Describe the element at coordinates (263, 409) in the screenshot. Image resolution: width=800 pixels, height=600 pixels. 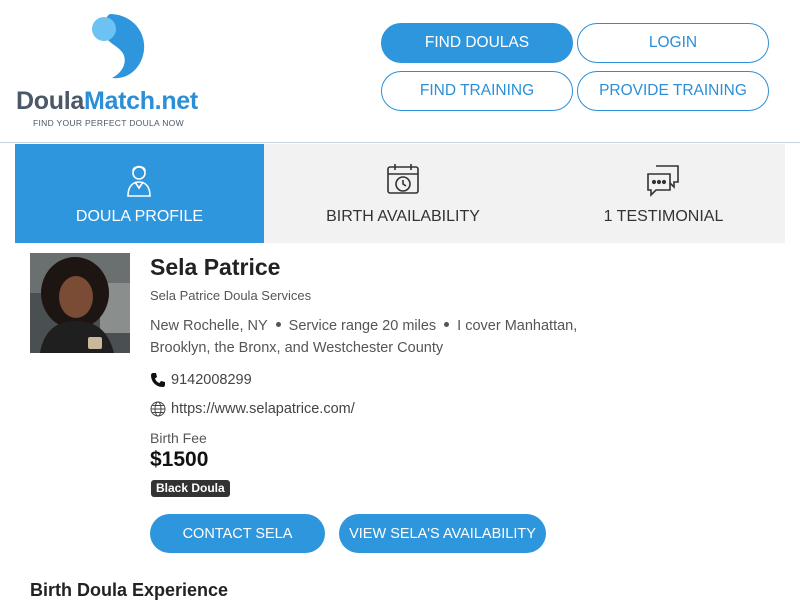
I see `website-link: https://www.selapatrice.com/` at that location.